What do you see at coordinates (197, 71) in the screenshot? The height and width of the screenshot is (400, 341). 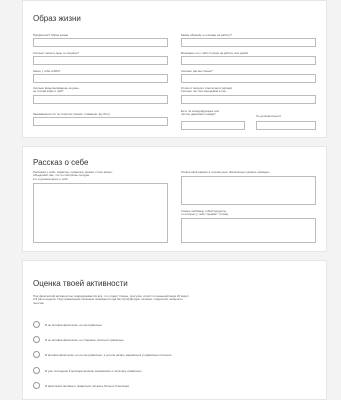 I see `pets-label: Сколько раз вы спишь?` at bounding box center [197, 71].